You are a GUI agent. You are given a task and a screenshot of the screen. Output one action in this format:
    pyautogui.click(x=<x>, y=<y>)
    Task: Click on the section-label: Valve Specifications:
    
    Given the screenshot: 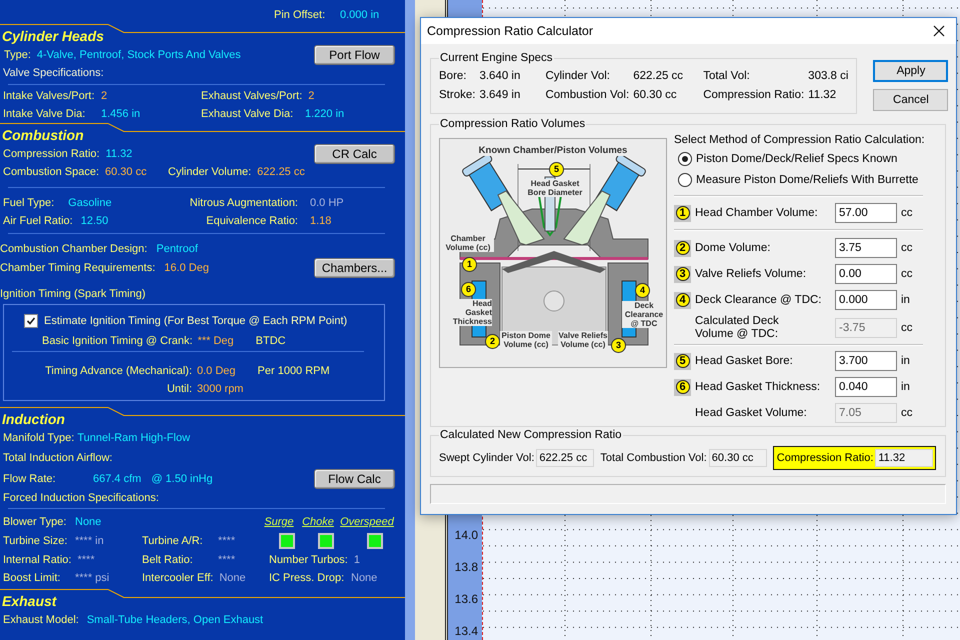 What is the action you would take?
    pyautogui.click(x=53, y=73)
    